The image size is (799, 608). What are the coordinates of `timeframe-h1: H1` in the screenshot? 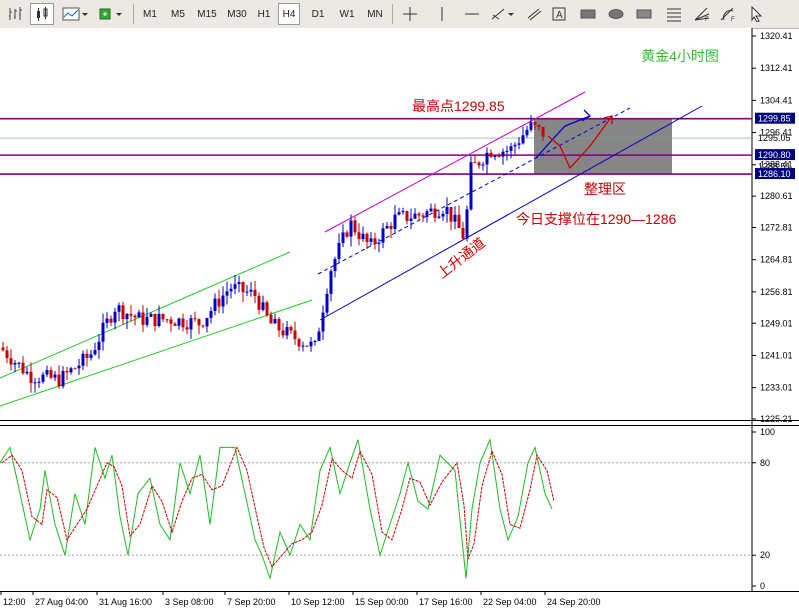 It's located at (264, 14).